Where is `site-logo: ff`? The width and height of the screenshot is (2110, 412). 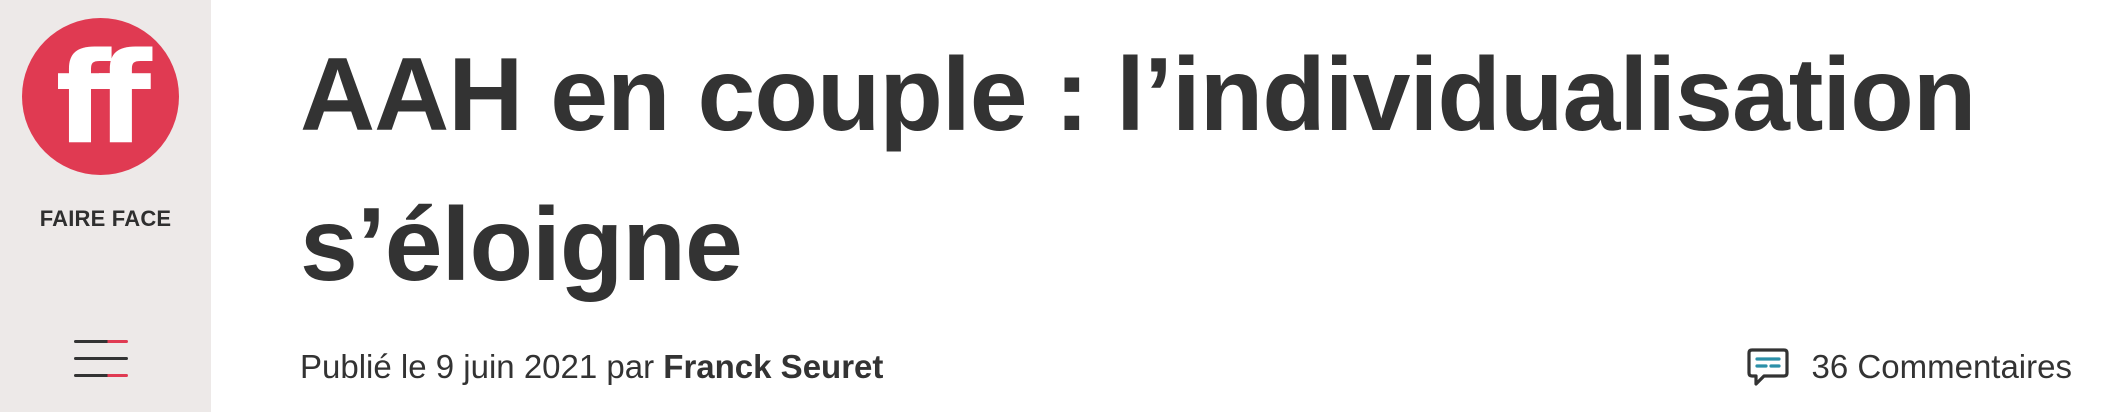 site-logo: ff is located at coordinates (100, 96).